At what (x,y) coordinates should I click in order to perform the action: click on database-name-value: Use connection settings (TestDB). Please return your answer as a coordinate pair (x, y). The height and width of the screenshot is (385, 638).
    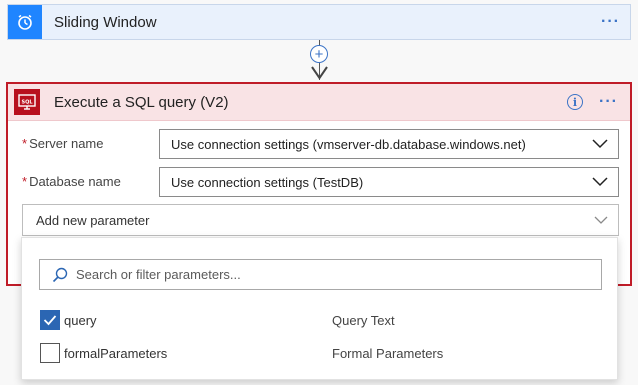
    Looking at the image, I should click on (267, 182).